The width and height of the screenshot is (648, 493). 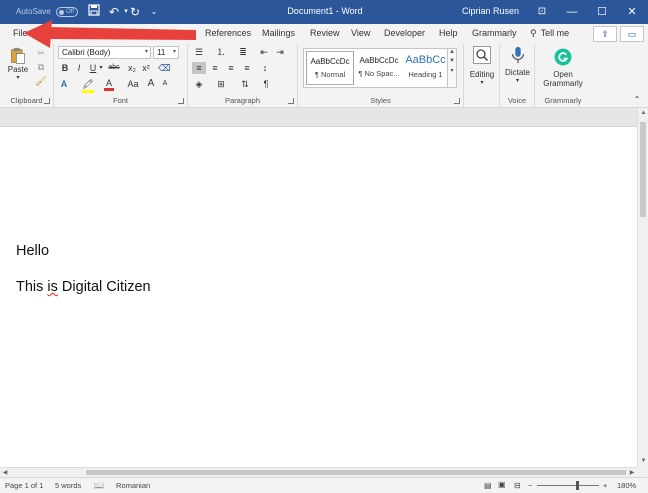 I want to click on tab-help: Help, so click(x=448, y=33).